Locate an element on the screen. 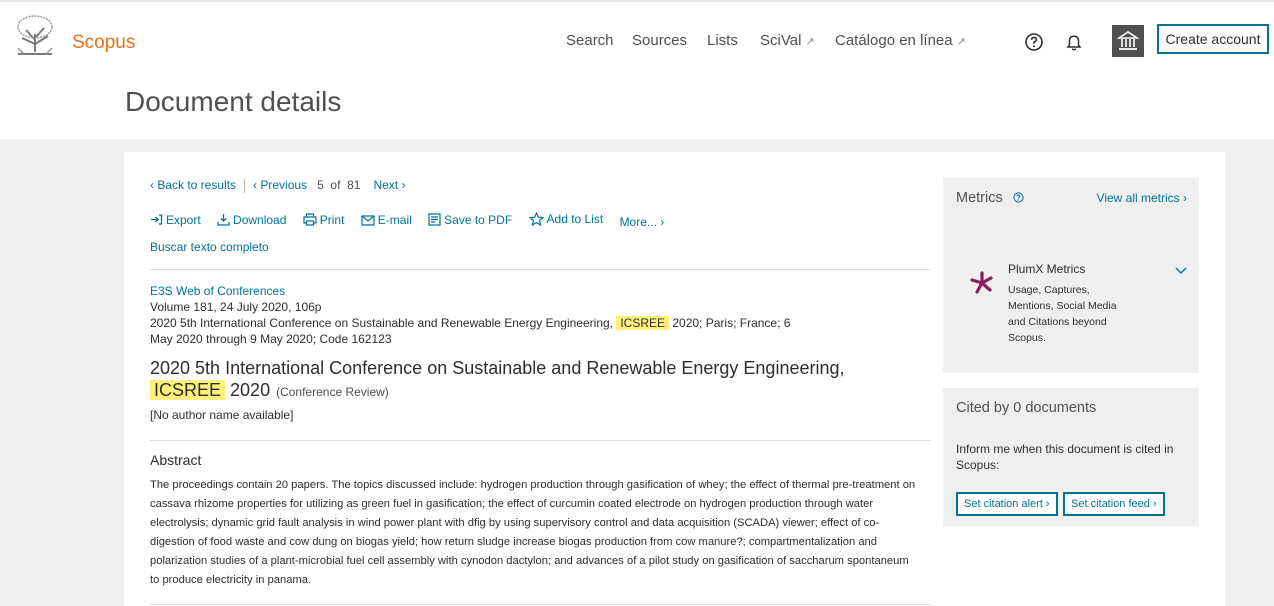 This screenshot has width=1274, height=606. abstract-heading: Abstract is located at coordinates (176, 460).